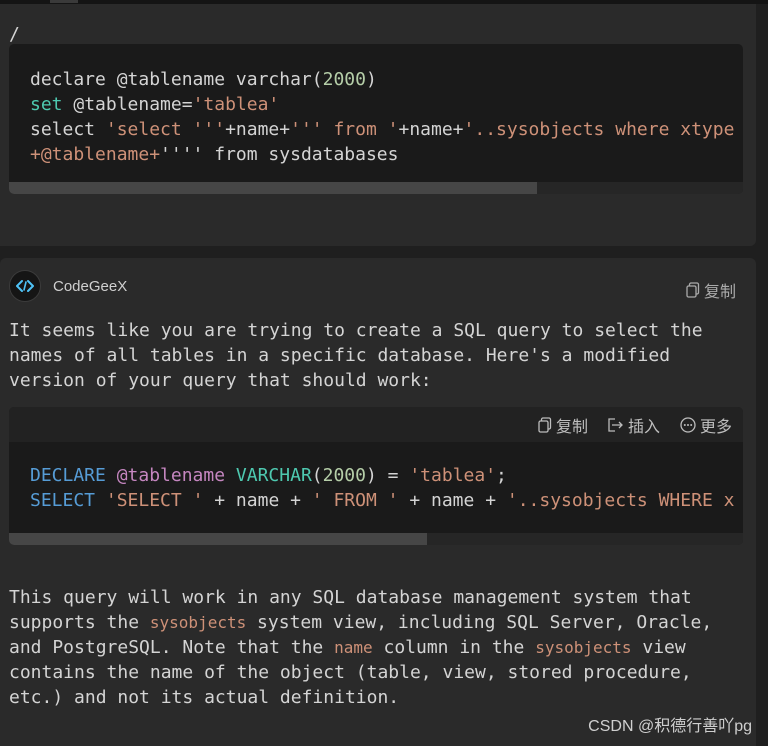 The image size is (768, 746). I want to click on code-token: ), so click(371, 79).